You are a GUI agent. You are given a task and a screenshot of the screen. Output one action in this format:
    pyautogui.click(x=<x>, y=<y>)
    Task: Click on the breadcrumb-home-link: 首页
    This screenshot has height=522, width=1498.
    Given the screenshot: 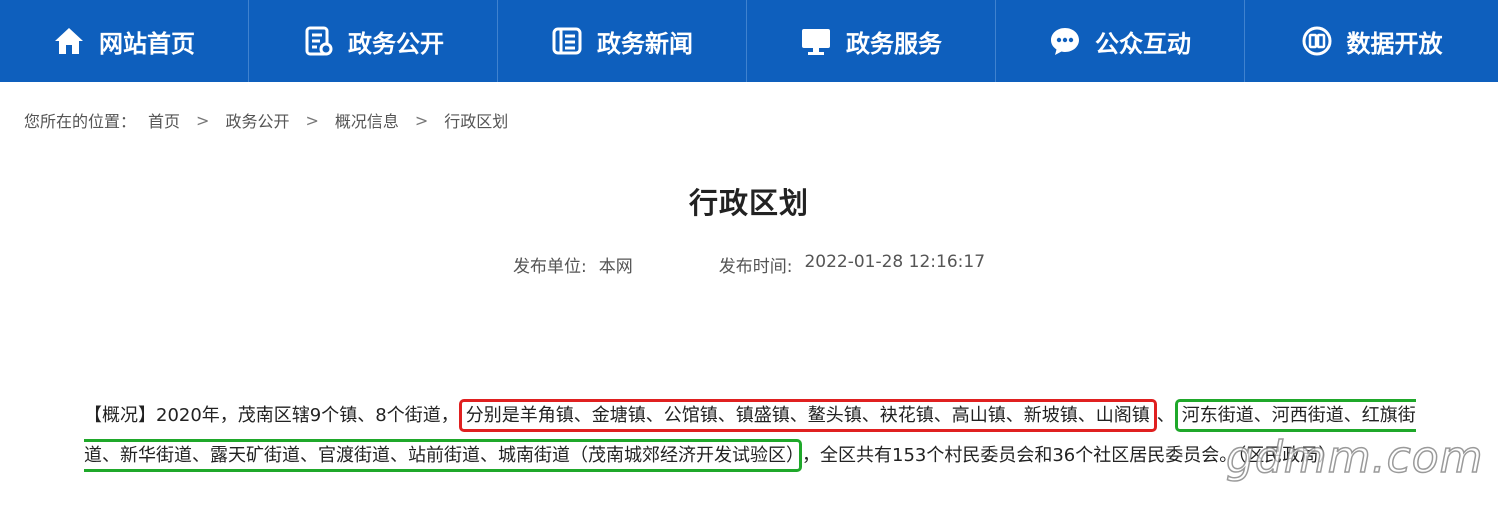 What is the action you would take?
    pyautogui.click(x=164, y=120)
    